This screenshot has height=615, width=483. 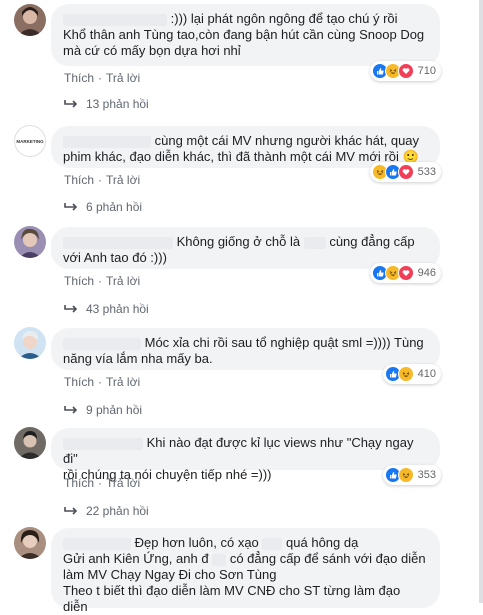 I want to click on view-replies-link: 43 phản hồi, so click(x=106, y=309).